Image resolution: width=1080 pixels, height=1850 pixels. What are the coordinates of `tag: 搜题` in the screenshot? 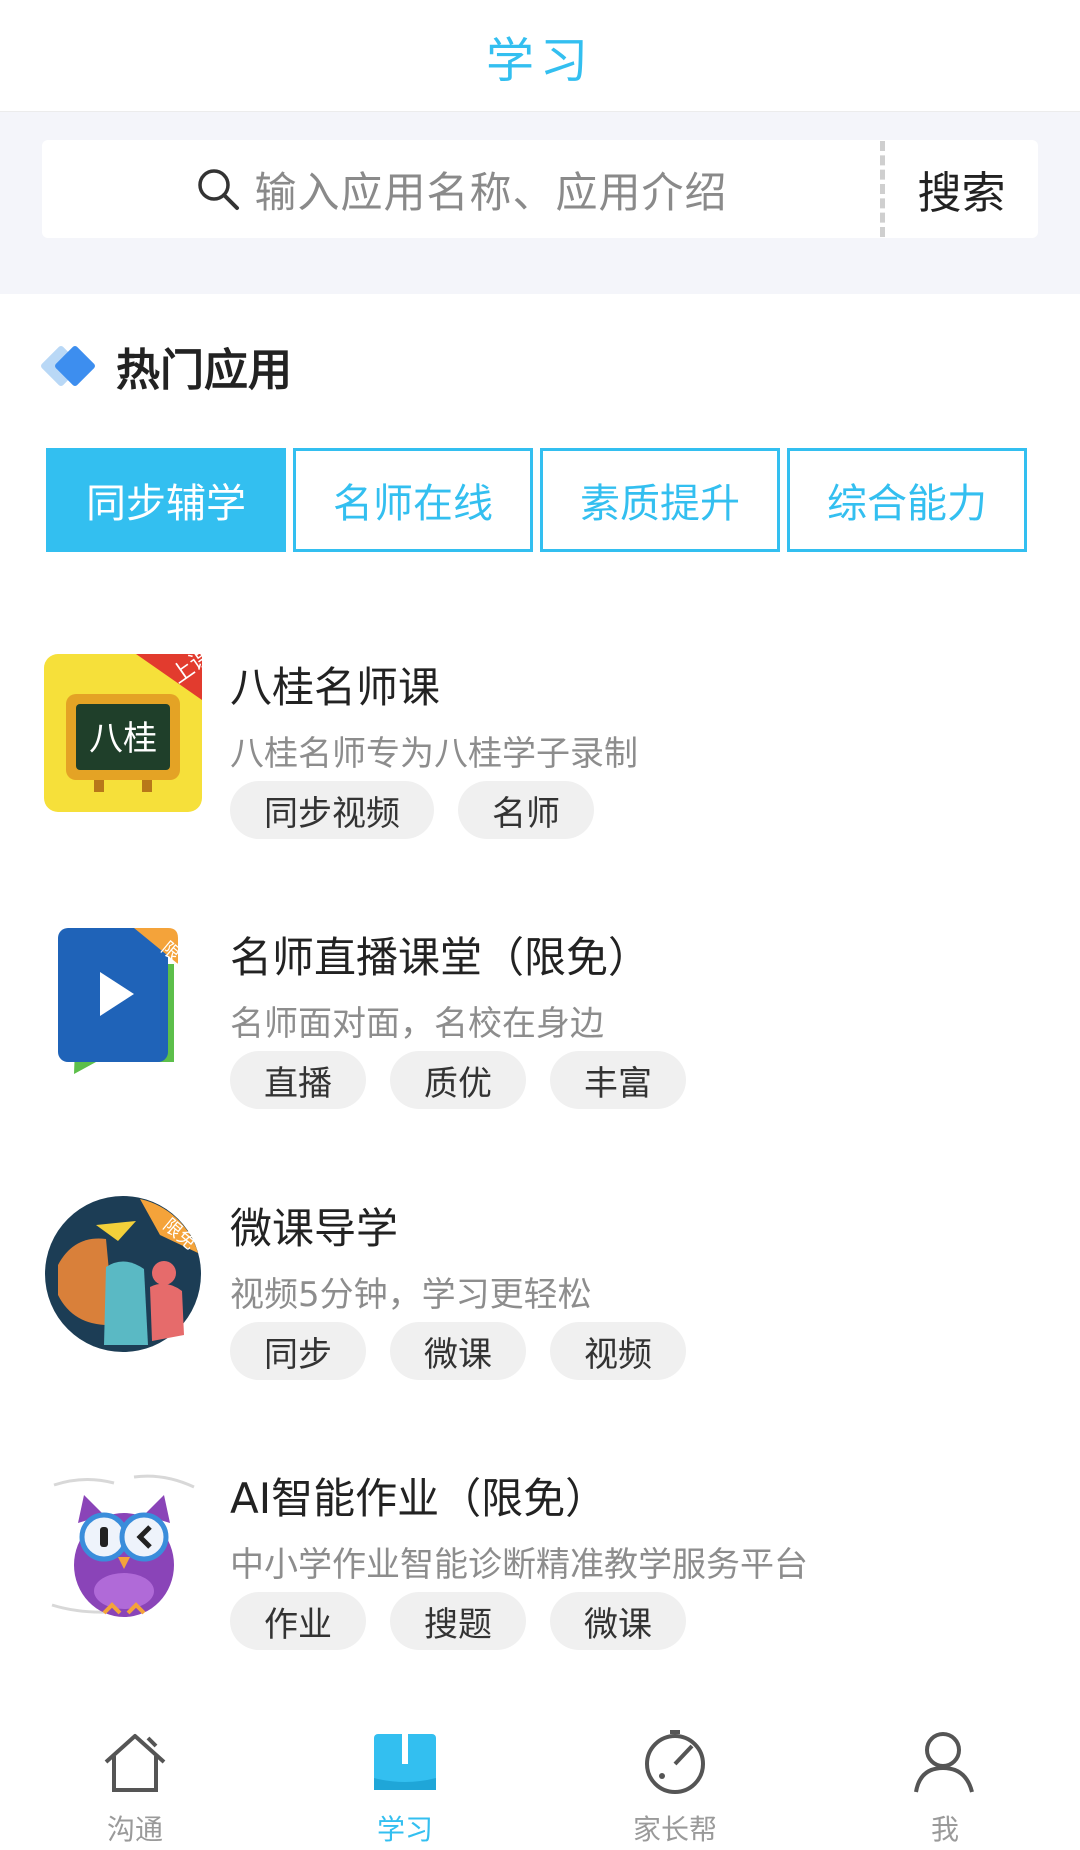 It's located at (458, 1621).